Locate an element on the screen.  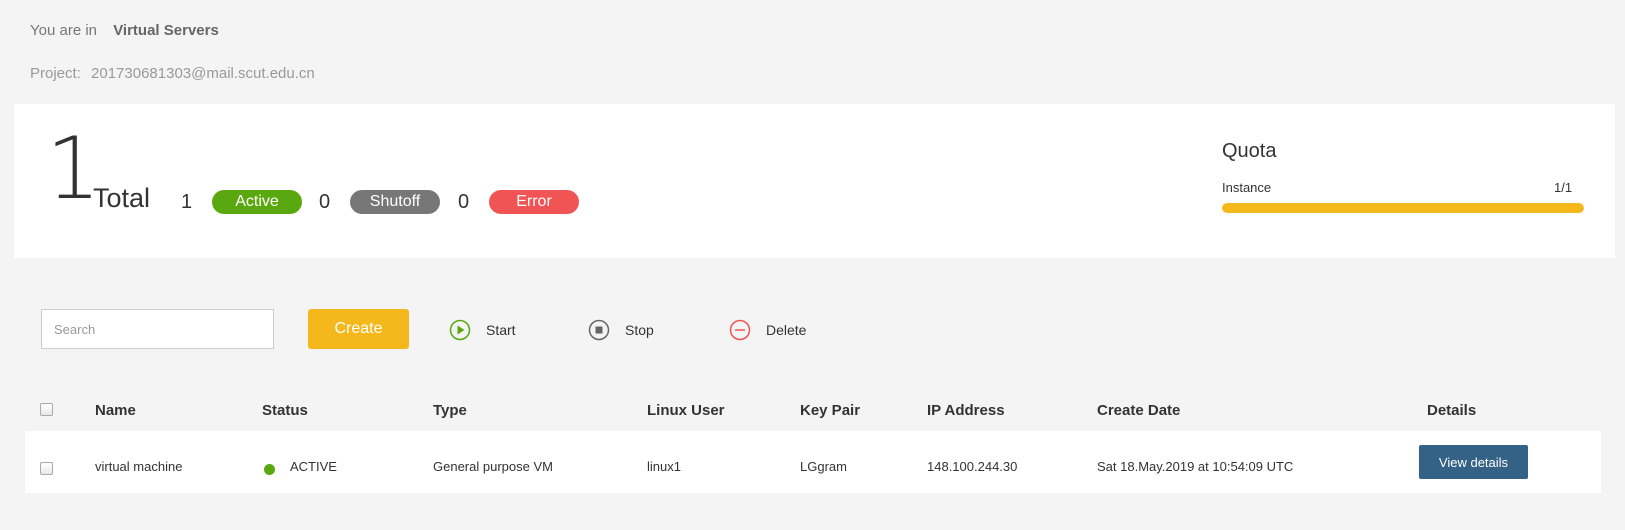
delete-action: Delete is located at coordinates (767, 330).